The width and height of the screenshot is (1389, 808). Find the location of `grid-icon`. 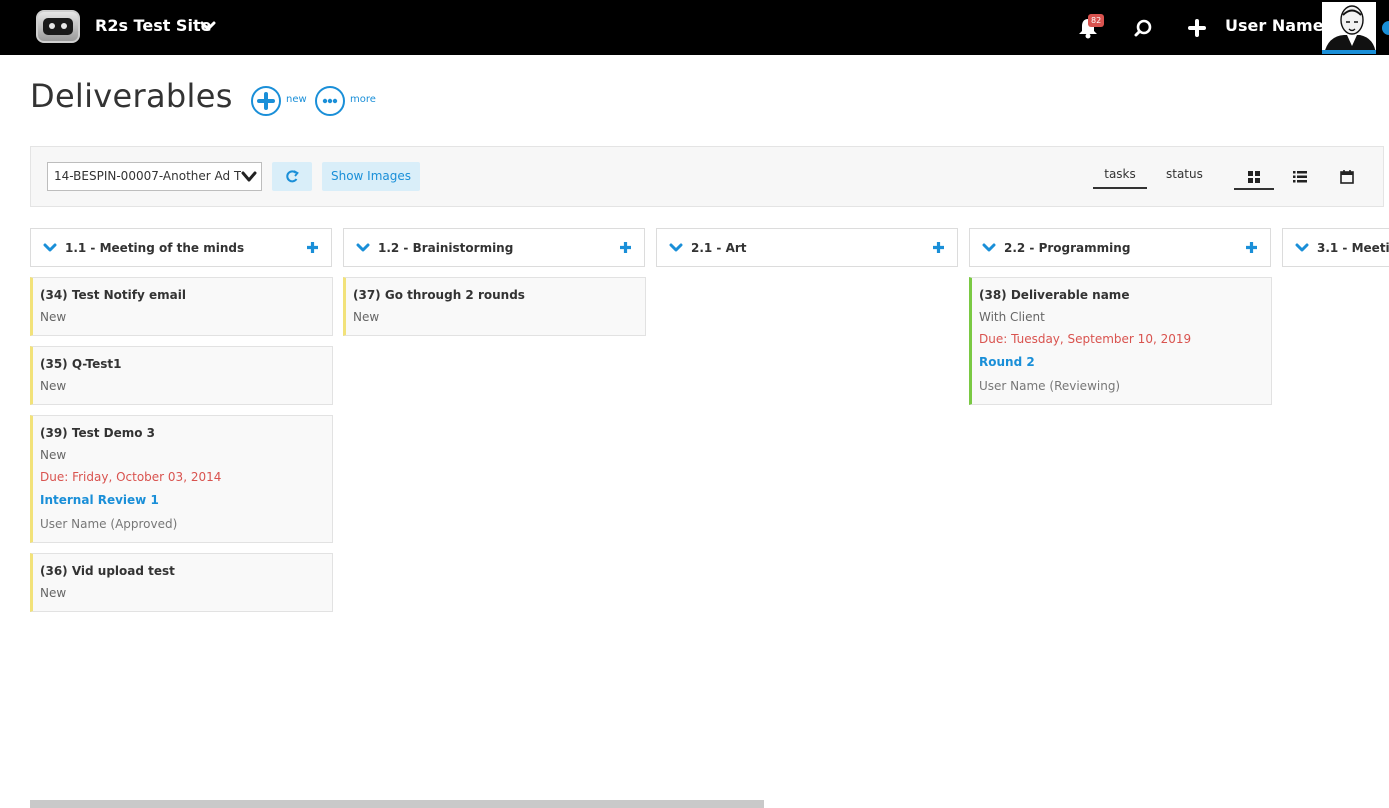

grid-icon is located at coordinates (1254, 177).